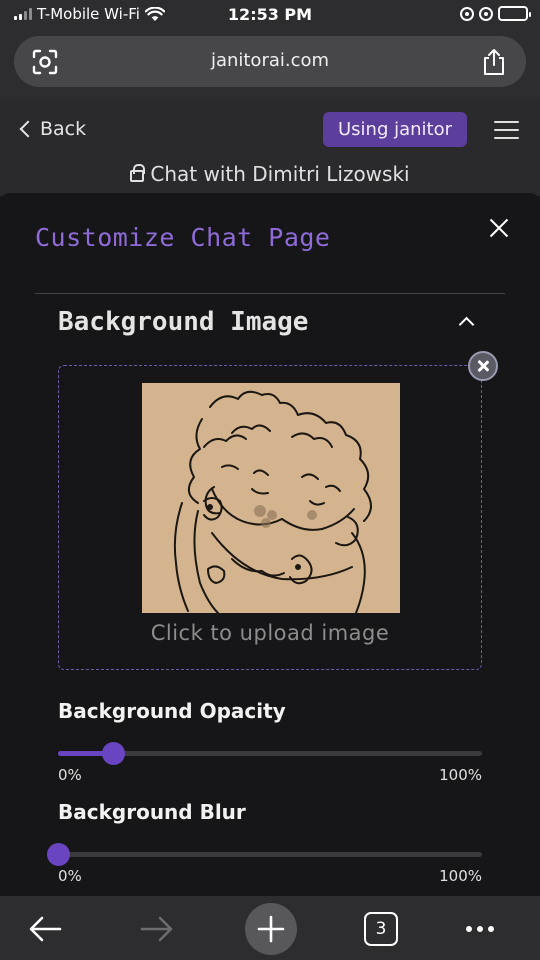 Image resolution: width=540 pixels, height=960 pixels. What do you see at coordinates (70, 876) in the screenshot?
I see `blur-min: 0%` at bounding box center [70, 876].